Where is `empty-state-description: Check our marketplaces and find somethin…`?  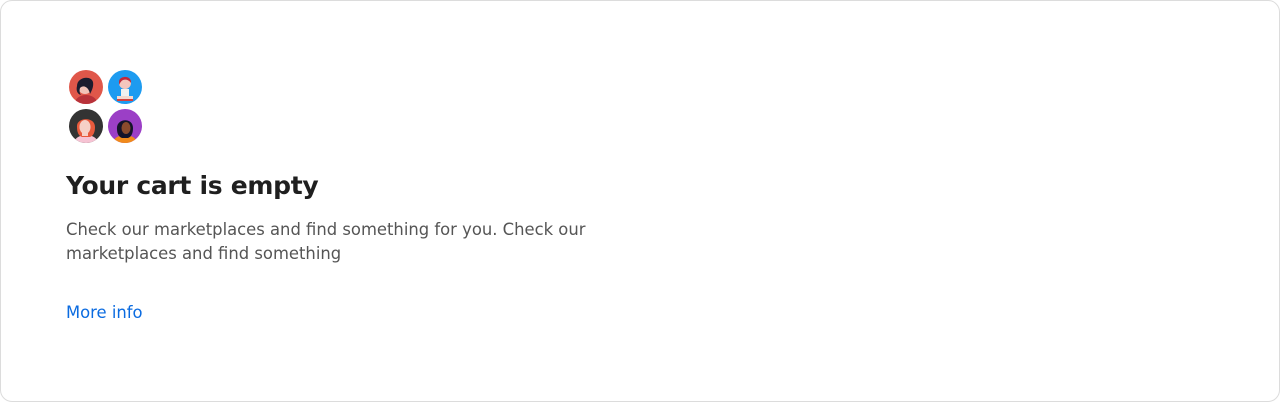 empty-state-description: Check our marketplaces and find somethin… is located at coordinates (326, 241).